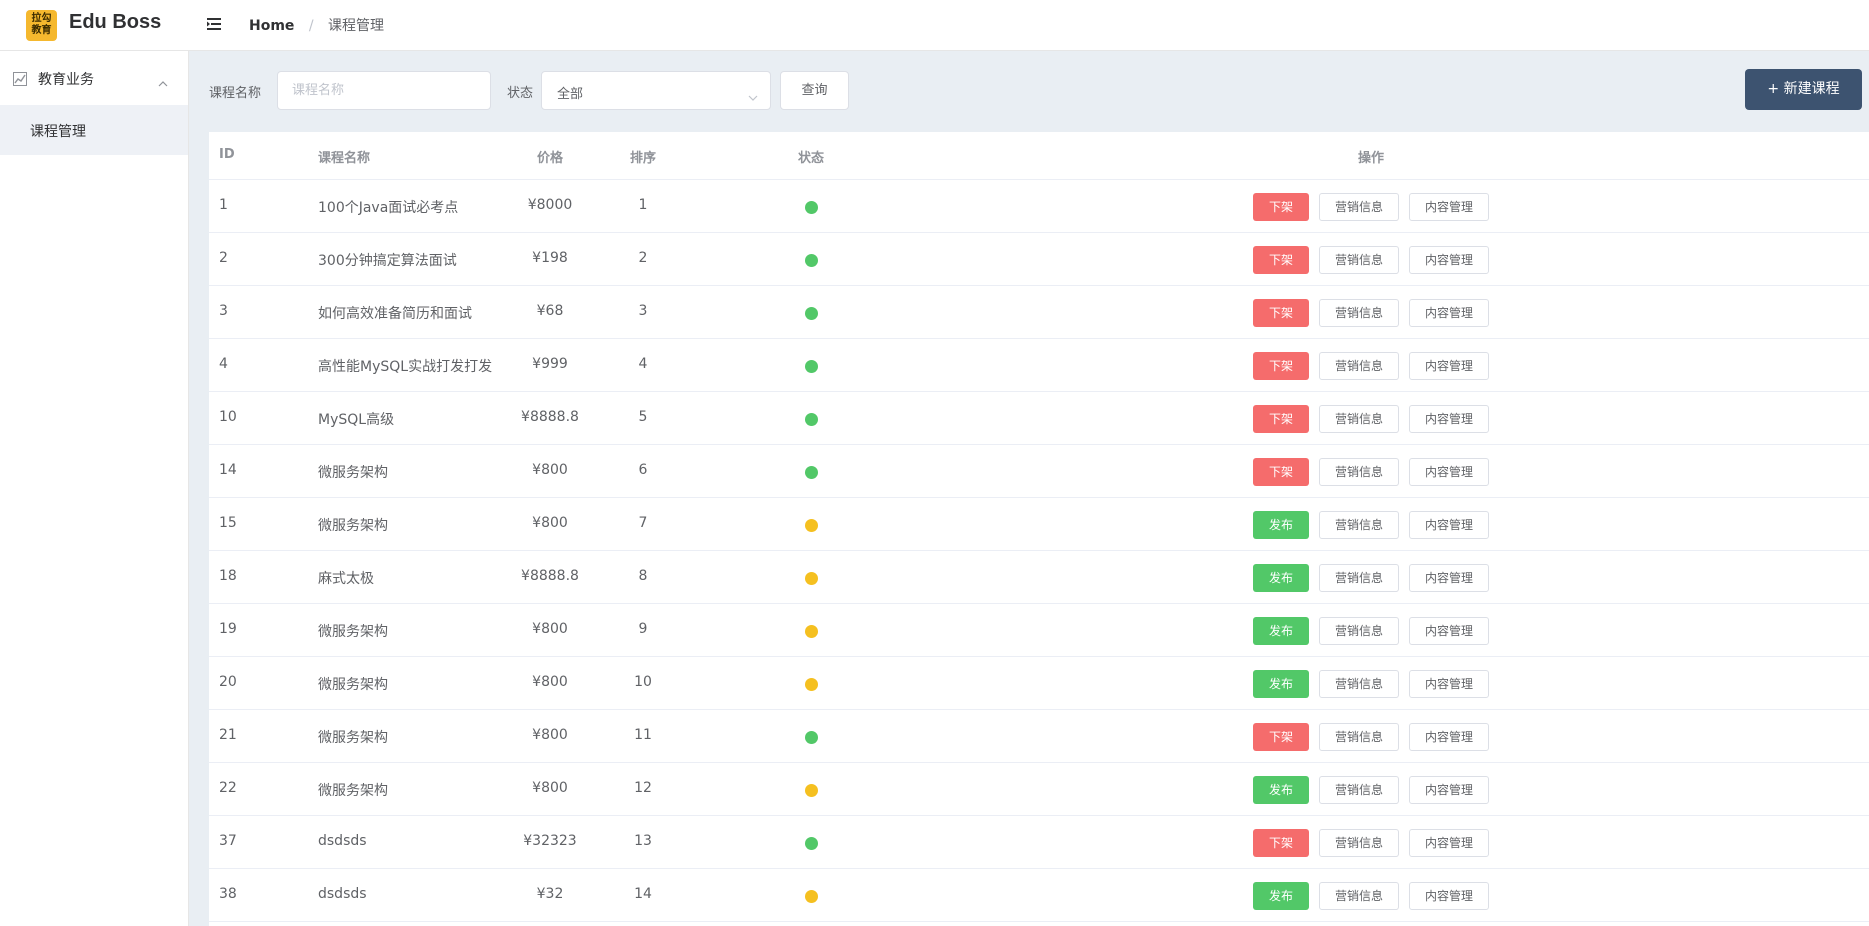 The width and height of the screenshot is (1869, 926). I want to click on status-select: 全部, so click(656, 90).